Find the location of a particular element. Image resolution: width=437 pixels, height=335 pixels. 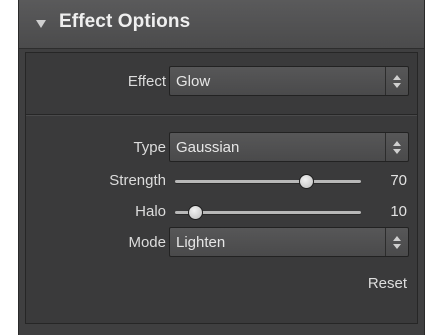

type-select: Gaussian is located at coordinates (289, 147).